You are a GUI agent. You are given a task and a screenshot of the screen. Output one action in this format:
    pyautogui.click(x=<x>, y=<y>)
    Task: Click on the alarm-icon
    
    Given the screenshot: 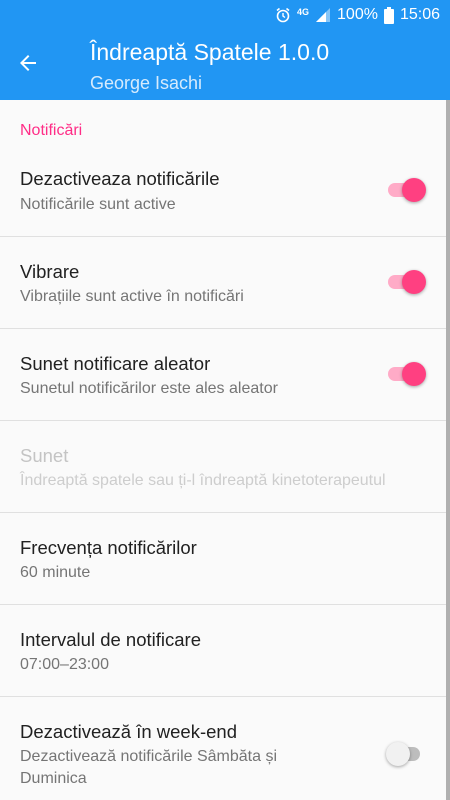 What is the action you would take?
    pyautogui.click(x=283, y=15)
    